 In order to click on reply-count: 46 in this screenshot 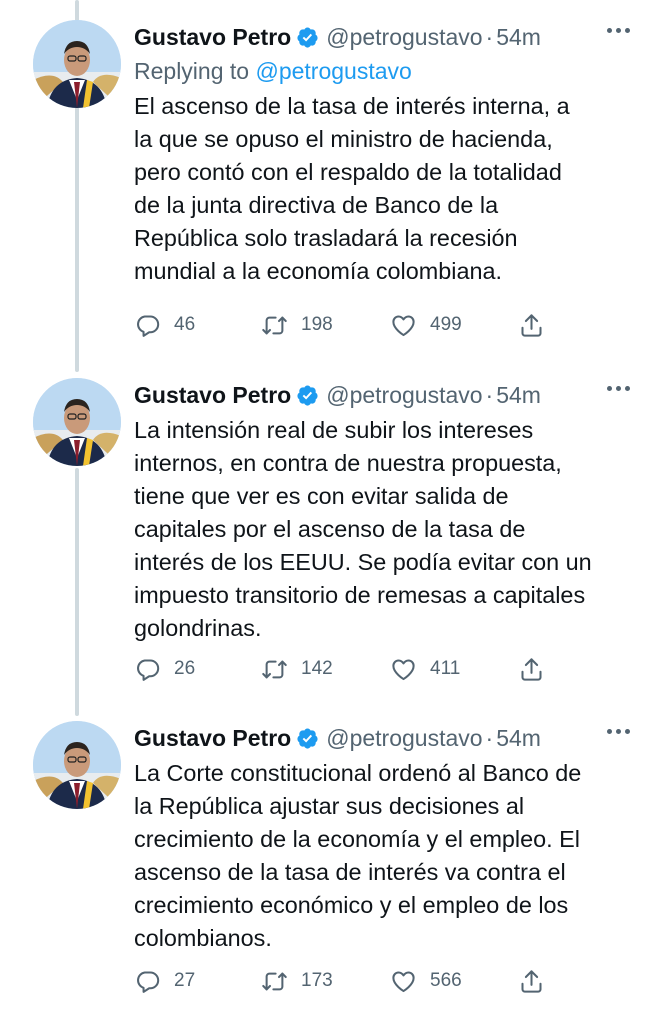, I will do `click(185, 324)`.